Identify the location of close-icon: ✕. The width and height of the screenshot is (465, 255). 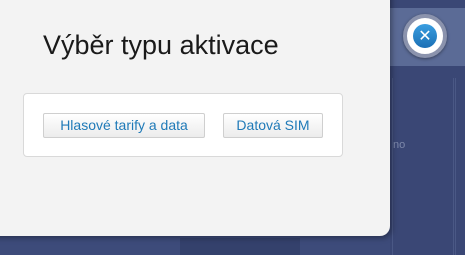
(425, 35).